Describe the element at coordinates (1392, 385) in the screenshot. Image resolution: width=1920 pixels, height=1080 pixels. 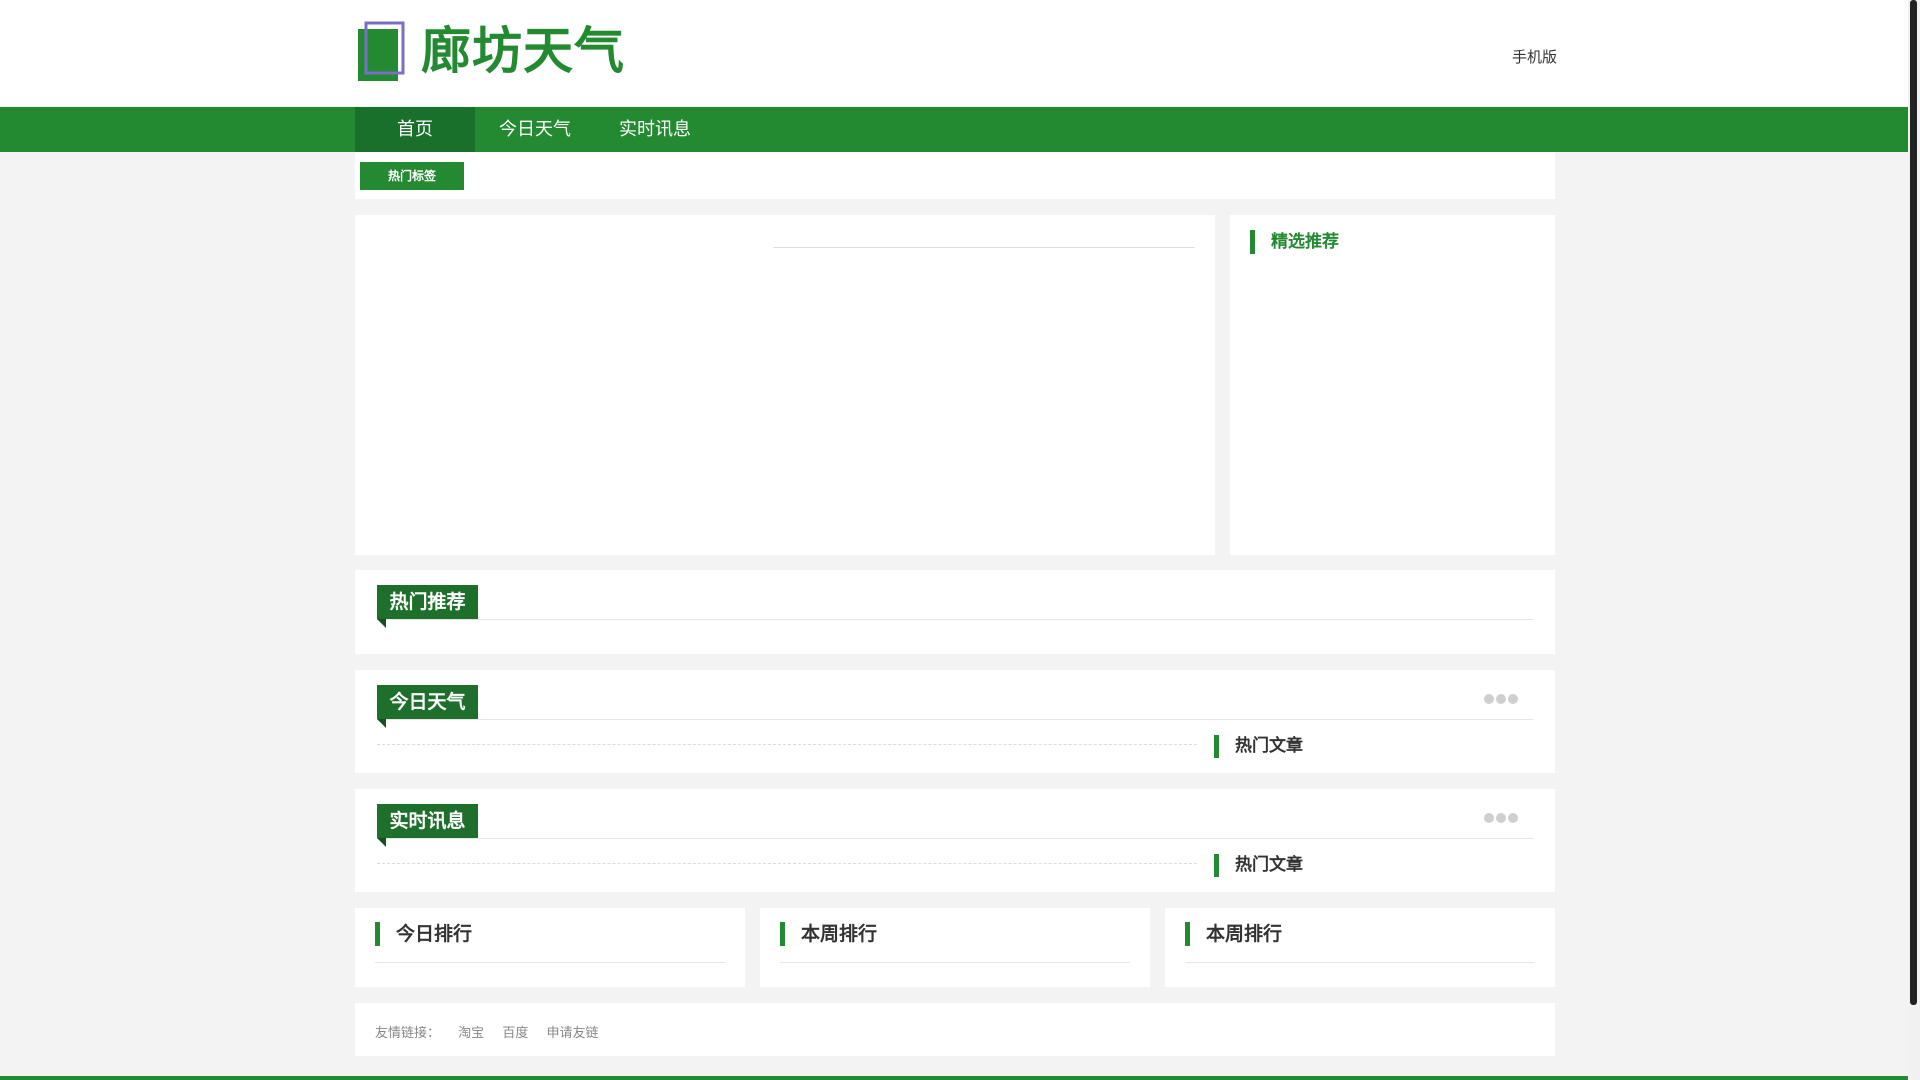
I see `featured-panel: 精选推荐` at that location.